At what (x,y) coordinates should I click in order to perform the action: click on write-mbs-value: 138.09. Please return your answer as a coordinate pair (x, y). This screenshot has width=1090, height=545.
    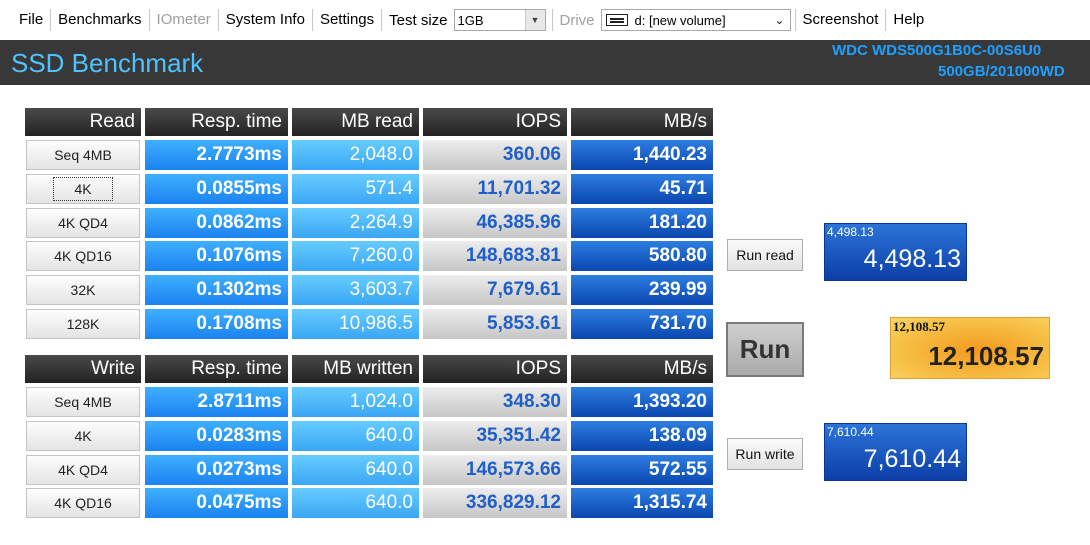
    Looking at the image, I should click on (642, 435).